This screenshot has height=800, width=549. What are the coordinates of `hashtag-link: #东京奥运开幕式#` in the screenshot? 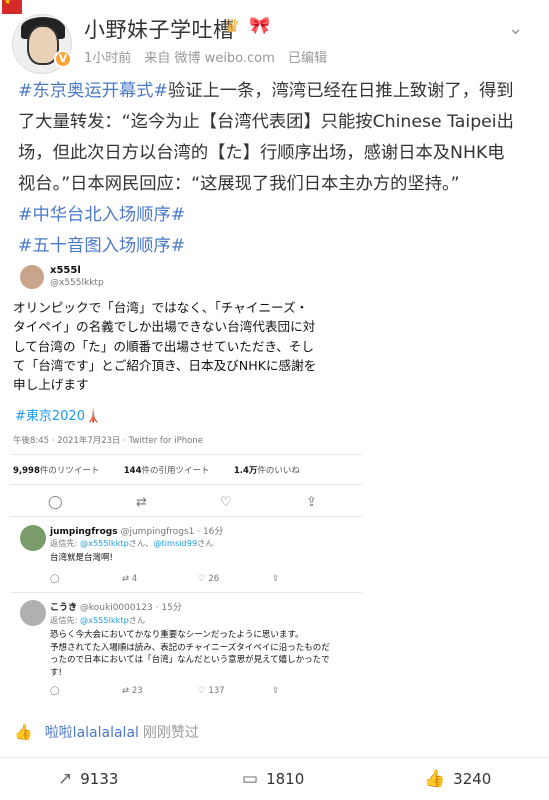 It's located at (93, 91).